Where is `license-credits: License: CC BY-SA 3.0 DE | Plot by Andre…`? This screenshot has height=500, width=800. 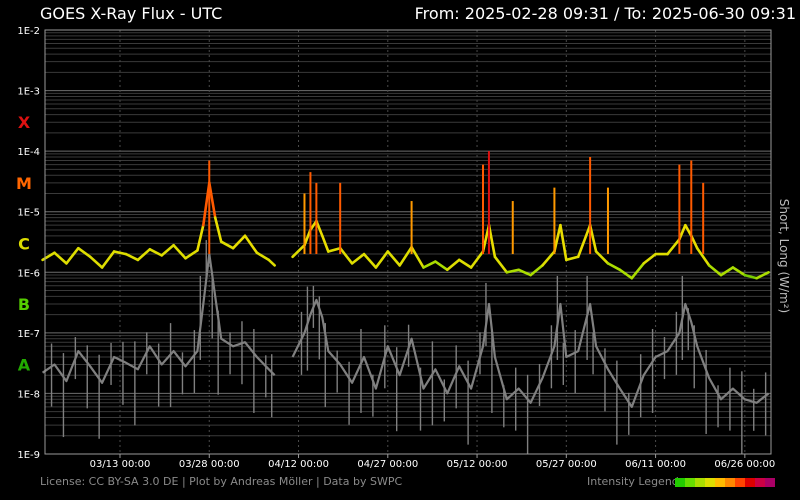 license-credits: License: CC BY-SA 3.0 DE | Plot by Andre… is located at coordinates (221, 481).